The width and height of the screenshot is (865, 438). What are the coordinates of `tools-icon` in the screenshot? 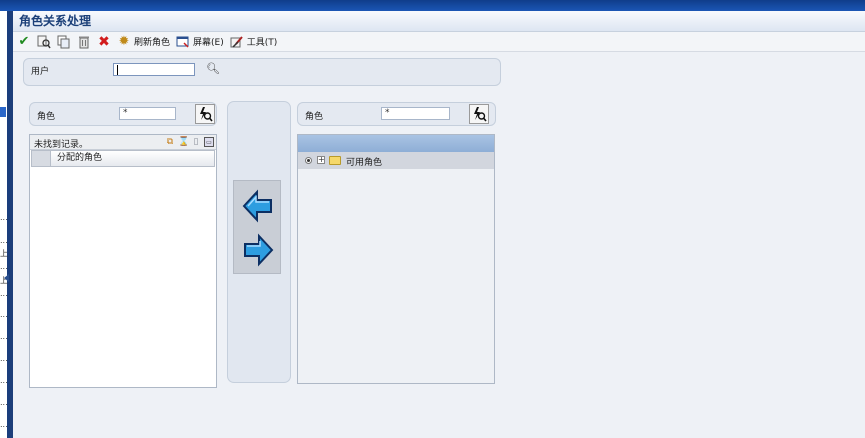 It's located at (237, 42).